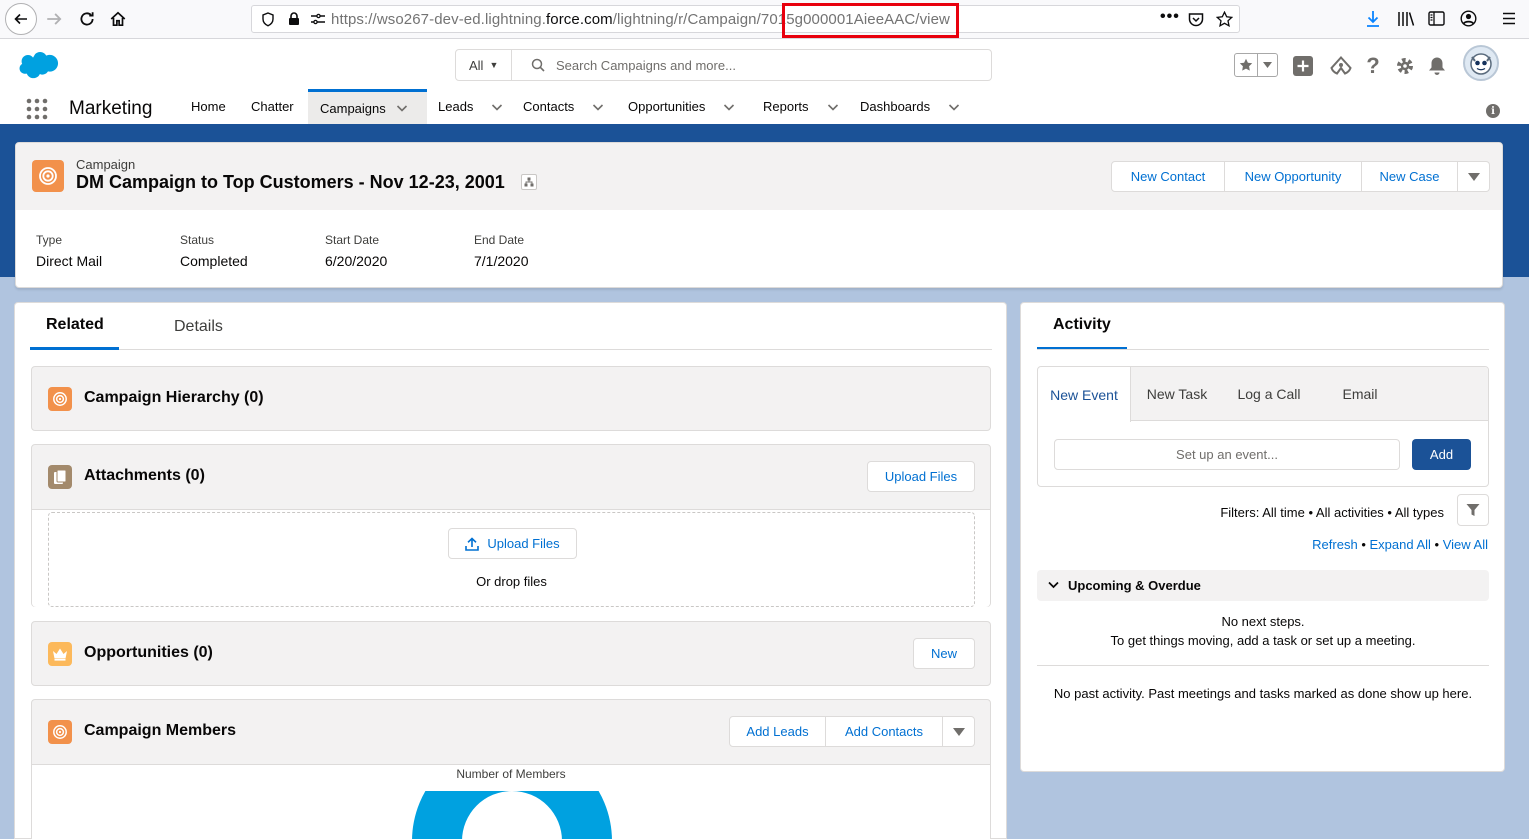  What do you see at coordinates (1437, 66) in the screenshot?
I see `notifications-button` at bounding box center [1437, 66].